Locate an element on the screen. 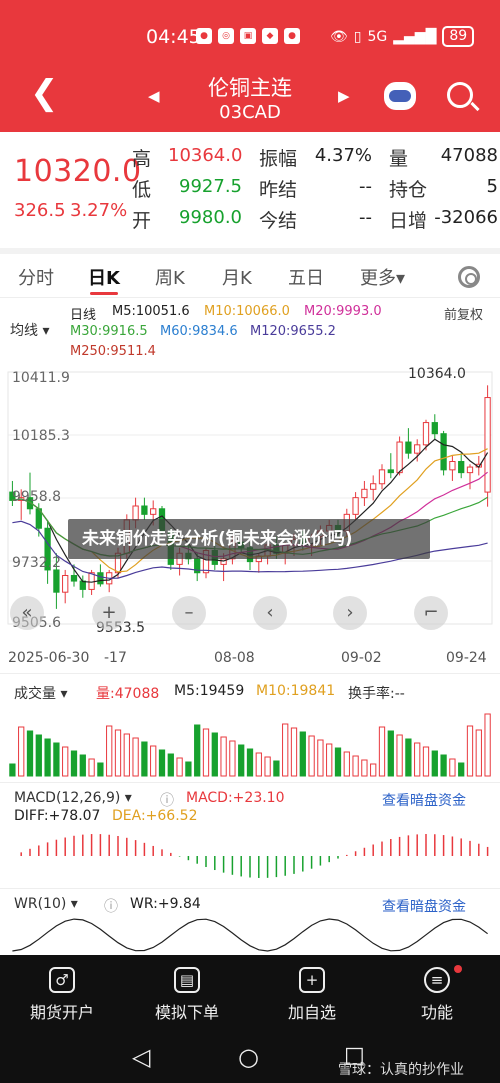 The image size is (500, 1083). battery-level: 89 is located at coordinates (458, 36).